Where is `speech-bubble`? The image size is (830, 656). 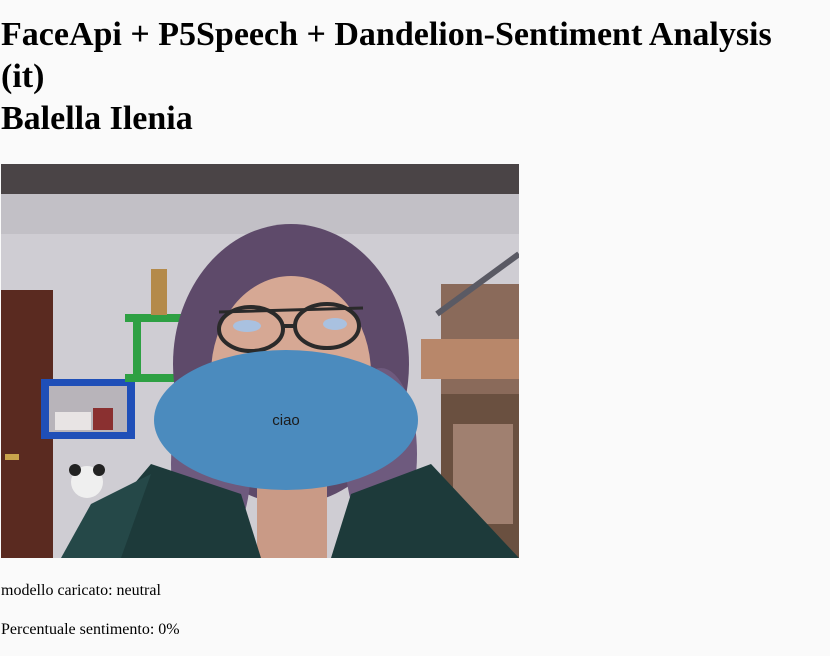
speech-bubble is located at coordinates (286, 420).